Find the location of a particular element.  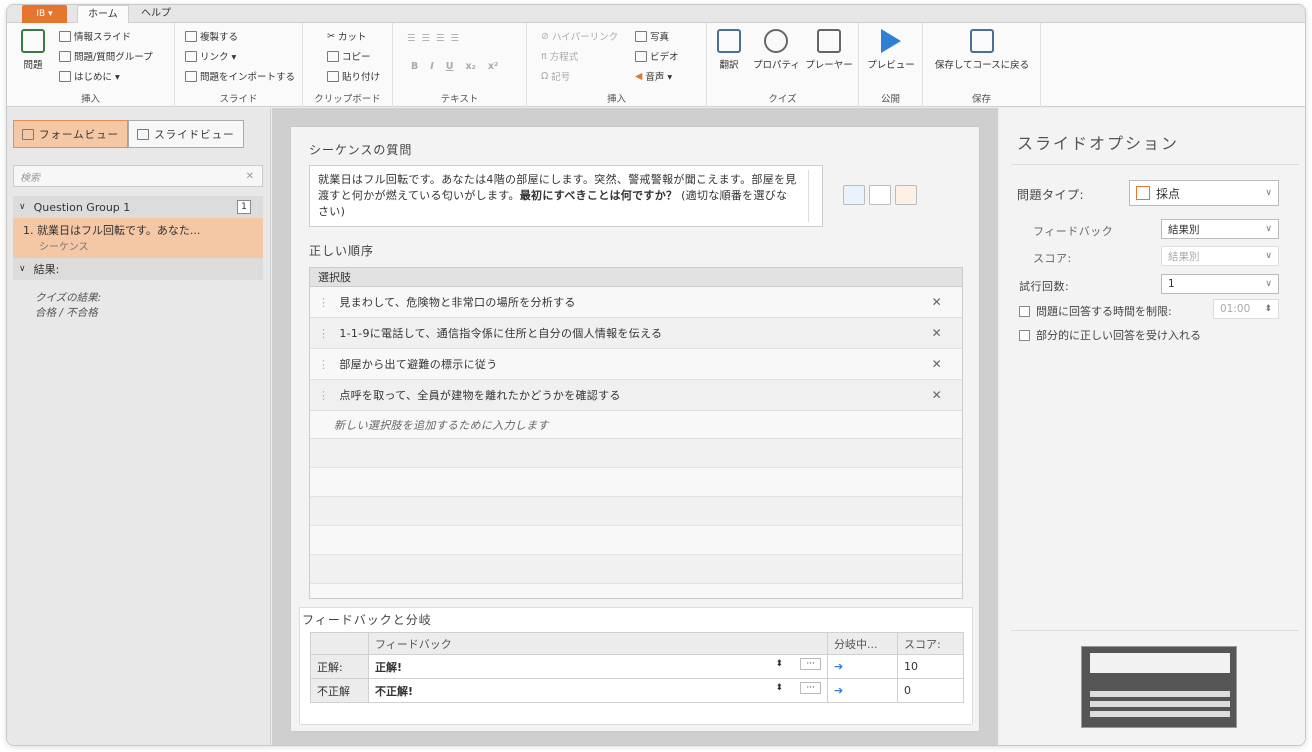

form-view-button: フォームビュー is located at coordinates (71, 134).